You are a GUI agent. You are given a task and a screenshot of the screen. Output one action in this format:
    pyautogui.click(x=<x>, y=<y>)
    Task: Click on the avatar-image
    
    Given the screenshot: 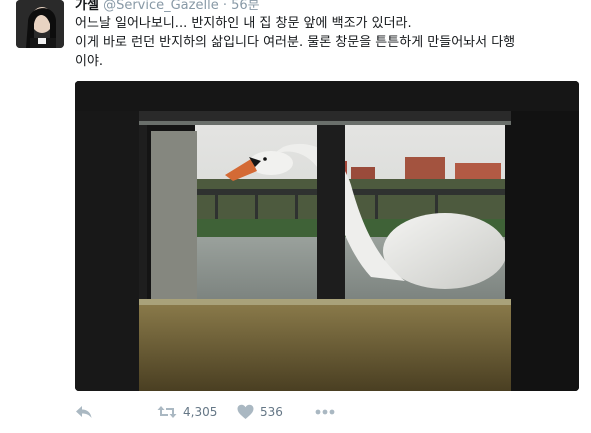 What is the action you would take?
    pyautogui.click(x=40, y=24)
    